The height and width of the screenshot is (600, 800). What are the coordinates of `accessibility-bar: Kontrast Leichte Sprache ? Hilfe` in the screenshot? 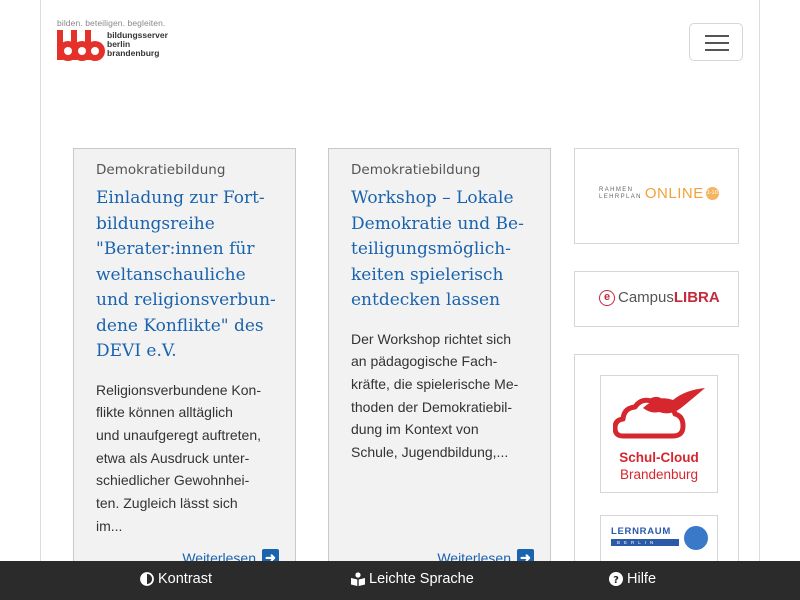 It's located at (400, 580).